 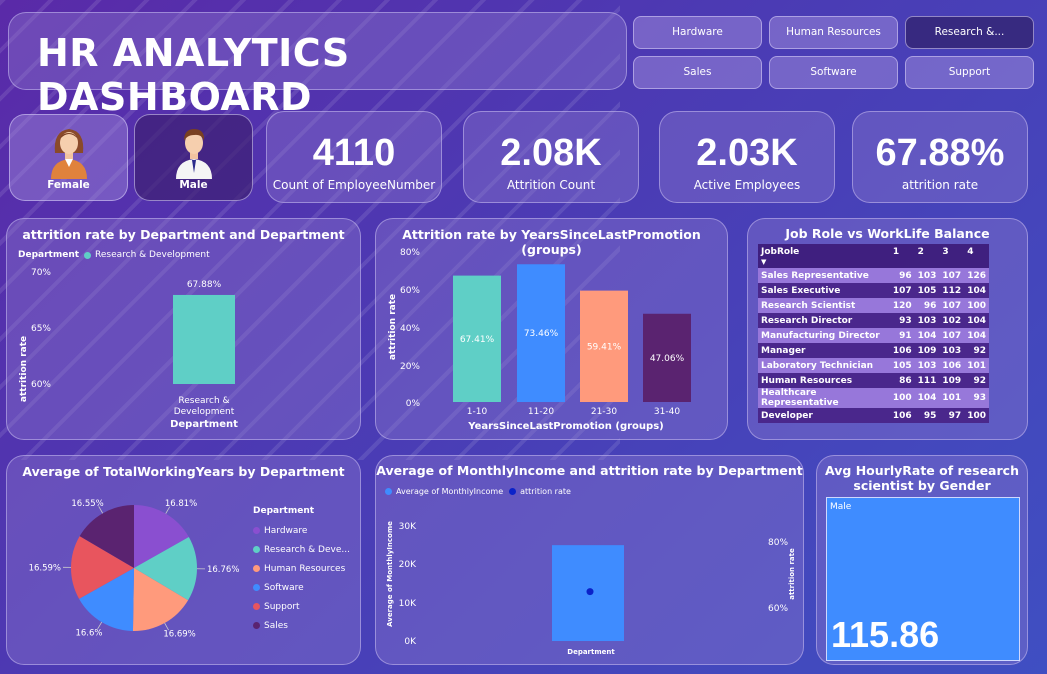 What do you see at coordinates (969, 72) in the screenshot?
I see `slicer-support: Support` at bounding box center [969, 72].